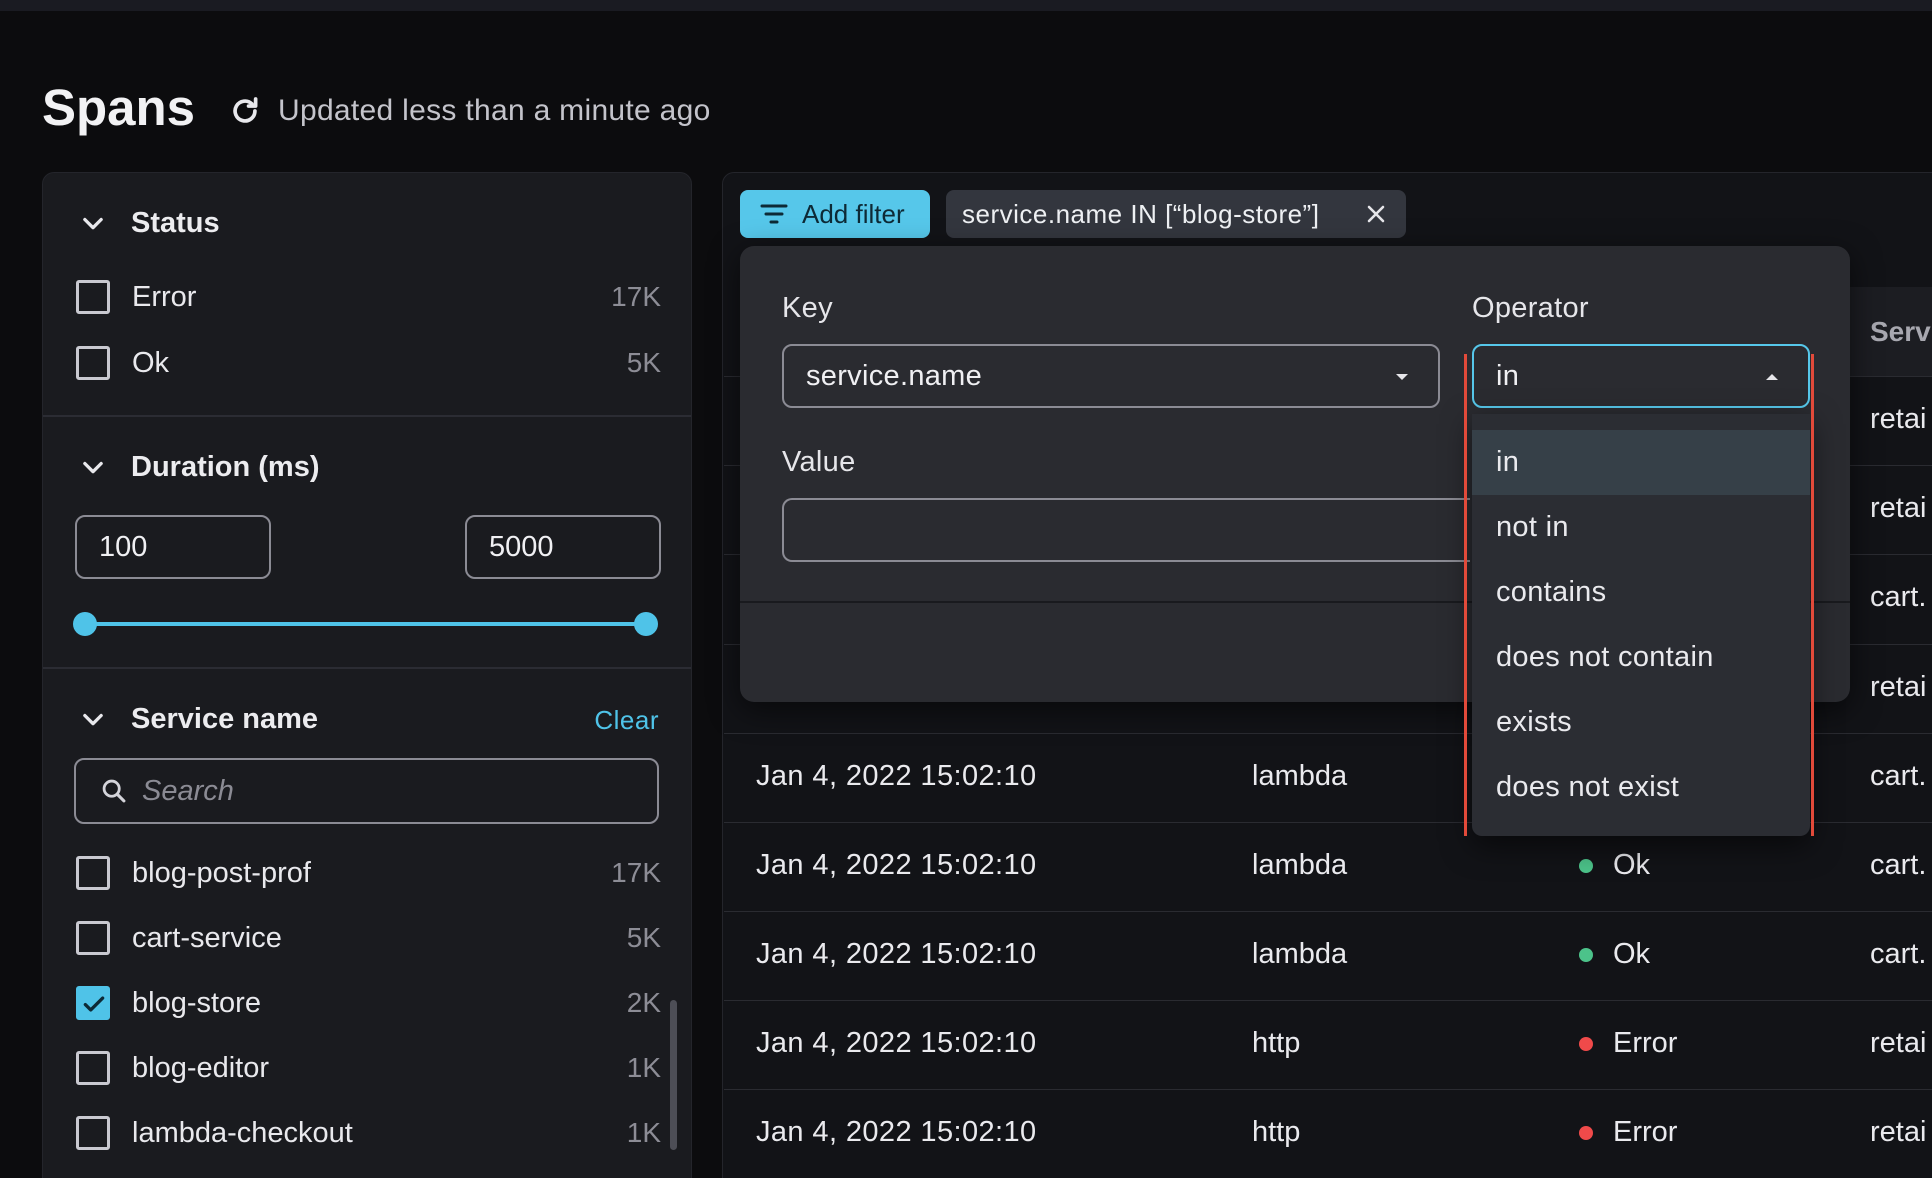  What do you see at coordinates (1645, 1132) in the screenshot?
I see `status-text: Error` at bounding box center [1645, 1132].